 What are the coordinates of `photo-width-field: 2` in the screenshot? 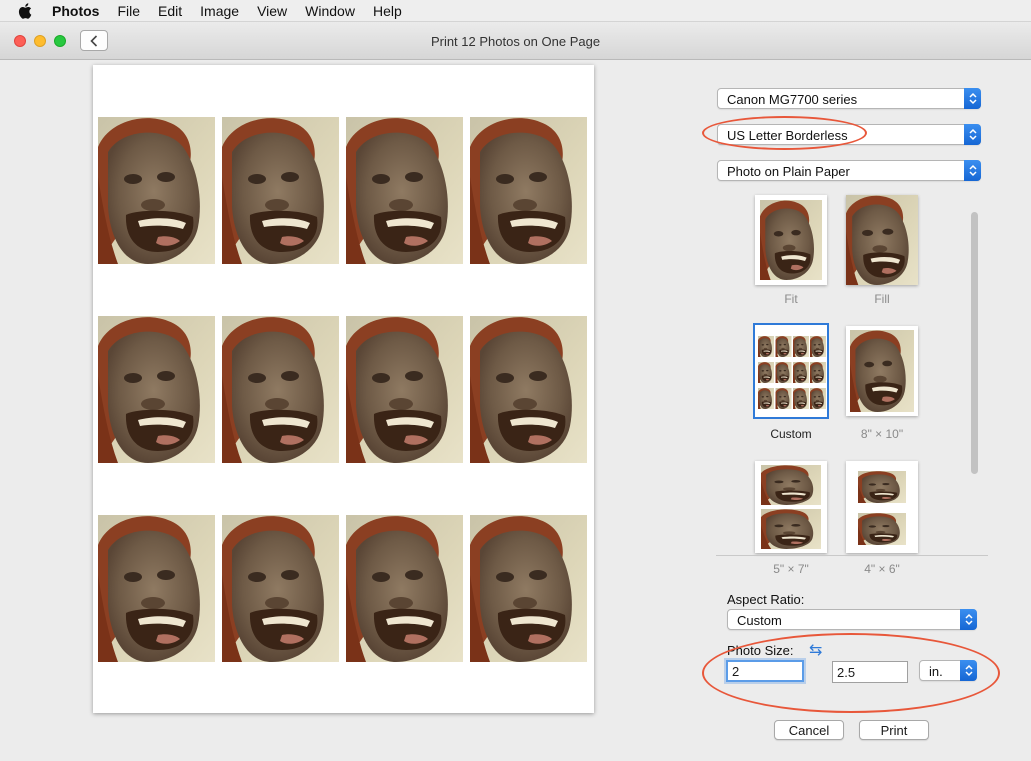 It's located at (765, 671).